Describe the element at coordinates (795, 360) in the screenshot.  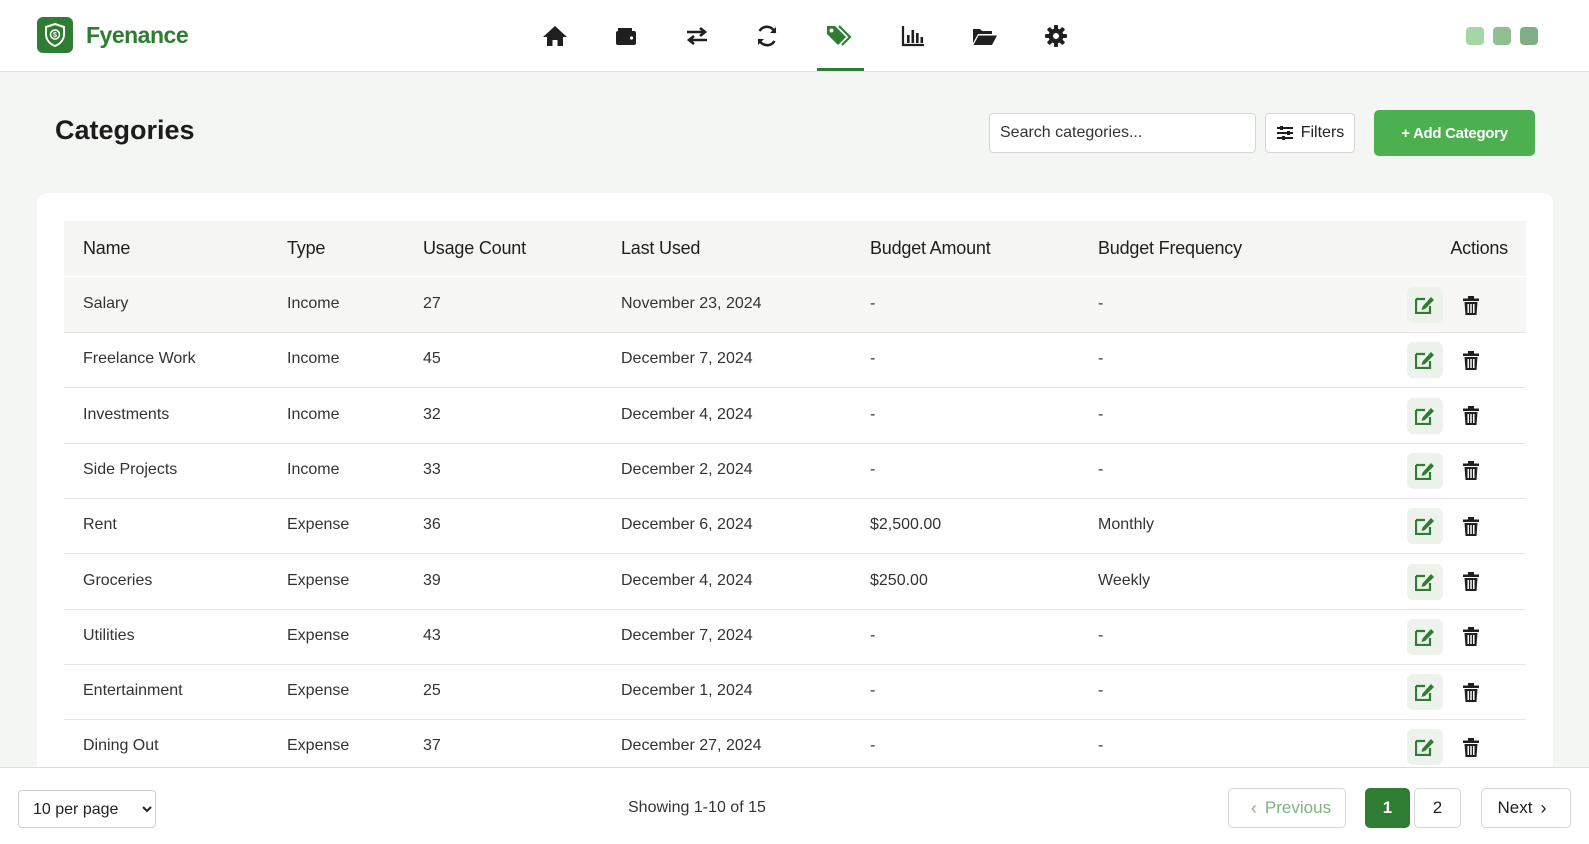
I see `table-row: Freelance Work Income 45 December 7, 2024 - -` at that location.